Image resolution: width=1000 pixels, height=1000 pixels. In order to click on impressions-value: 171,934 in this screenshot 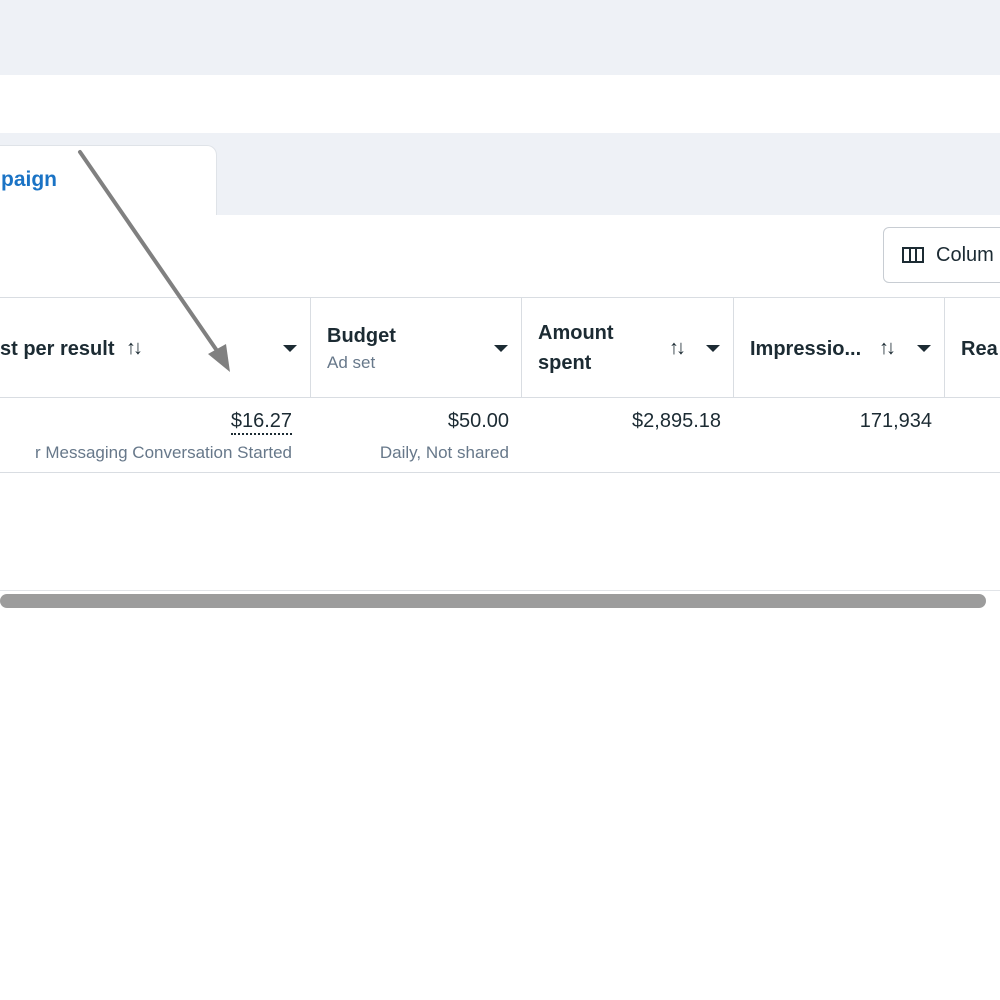, I will do `click(895, 421)`.